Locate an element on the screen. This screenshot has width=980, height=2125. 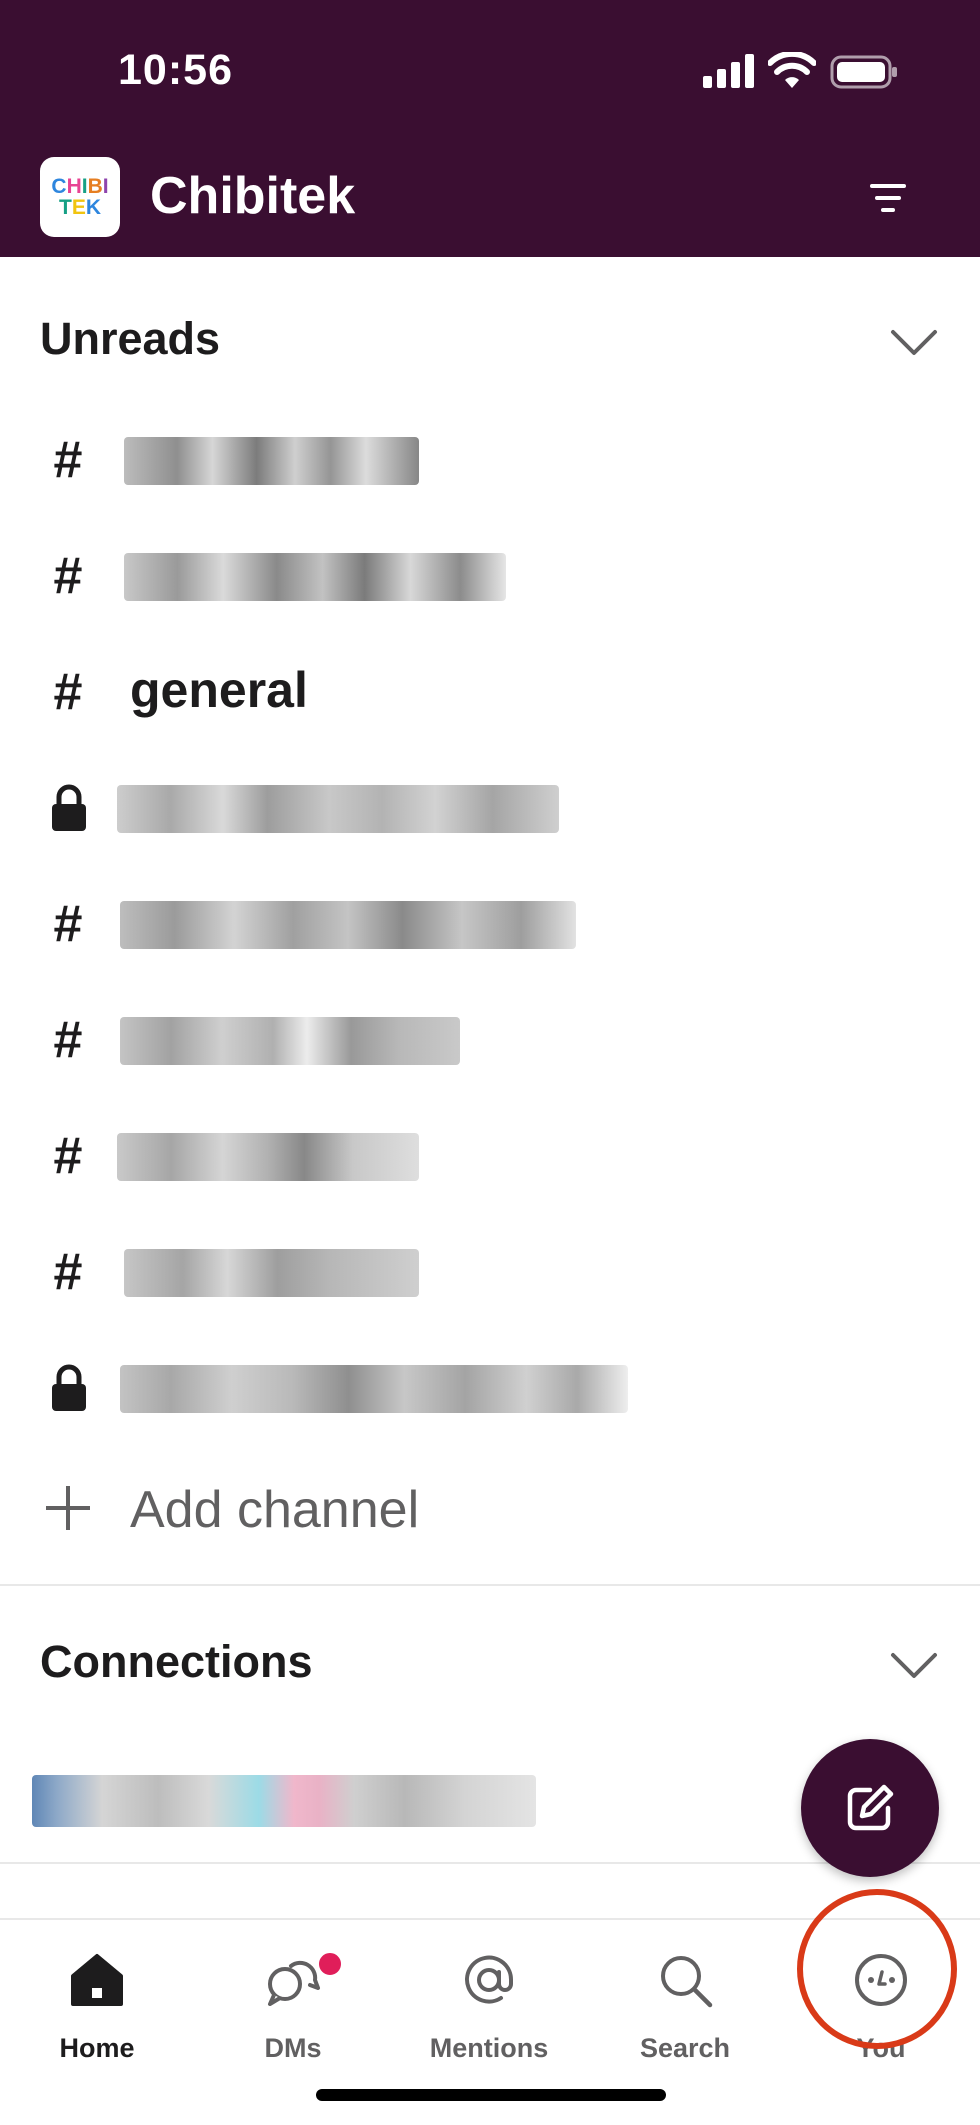
app-header: 10:56 CHIBI TEK Chibitek is located at coordinates (490, 128).